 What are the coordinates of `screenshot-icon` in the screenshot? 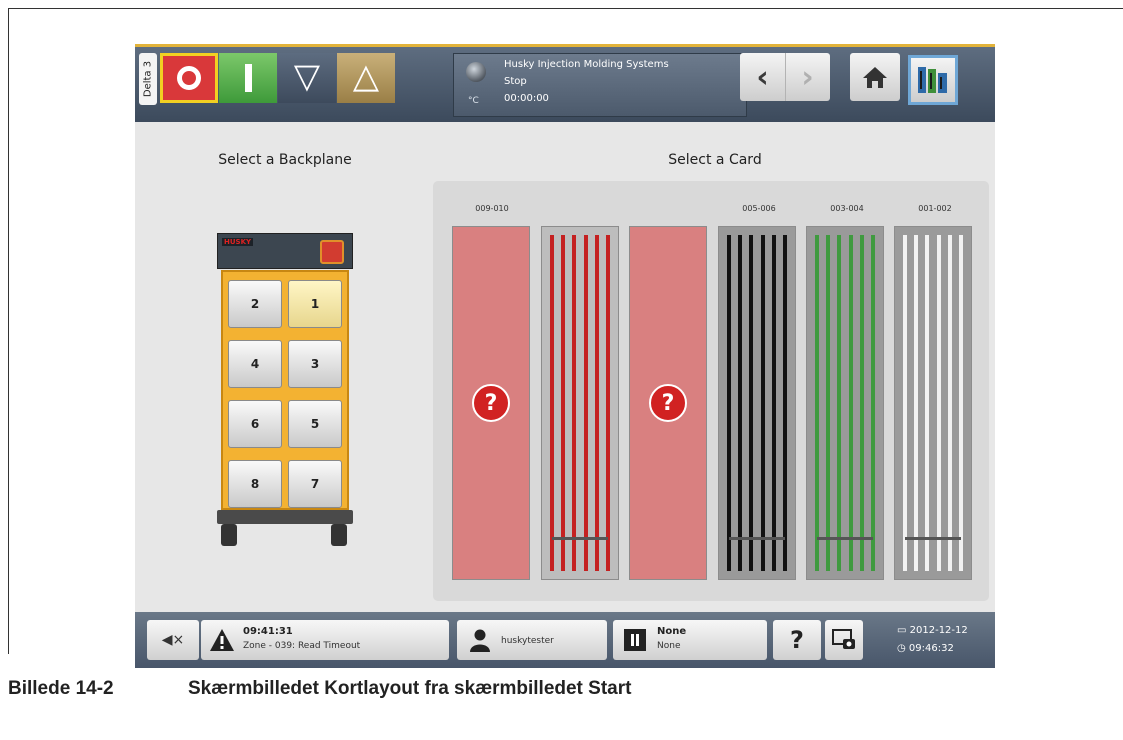 It's located at (843, 639).